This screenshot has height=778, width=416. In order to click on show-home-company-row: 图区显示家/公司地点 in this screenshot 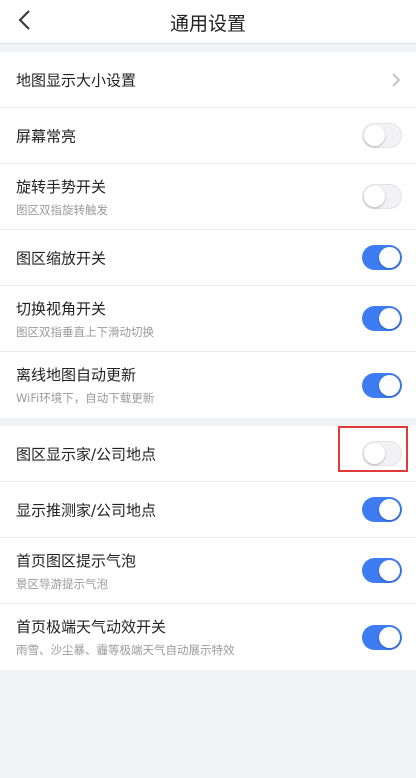, I will do `click(208, 454)`.